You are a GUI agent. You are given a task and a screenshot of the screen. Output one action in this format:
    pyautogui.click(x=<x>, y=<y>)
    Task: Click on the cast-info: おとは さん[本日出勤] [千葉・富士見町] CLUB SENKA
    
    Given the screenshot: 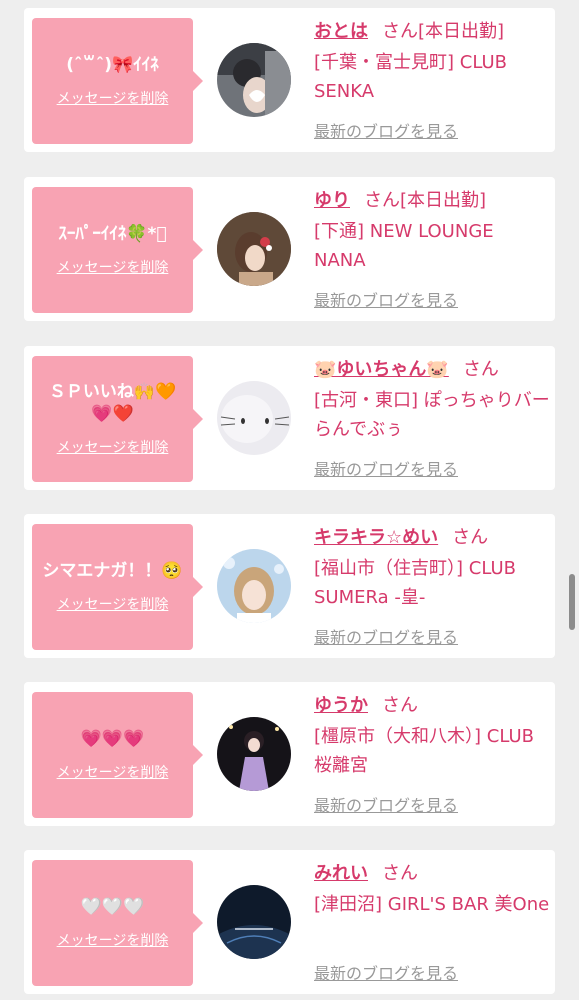 What is the action you would take?
    pyautogui.click(x=432, y=62)
    